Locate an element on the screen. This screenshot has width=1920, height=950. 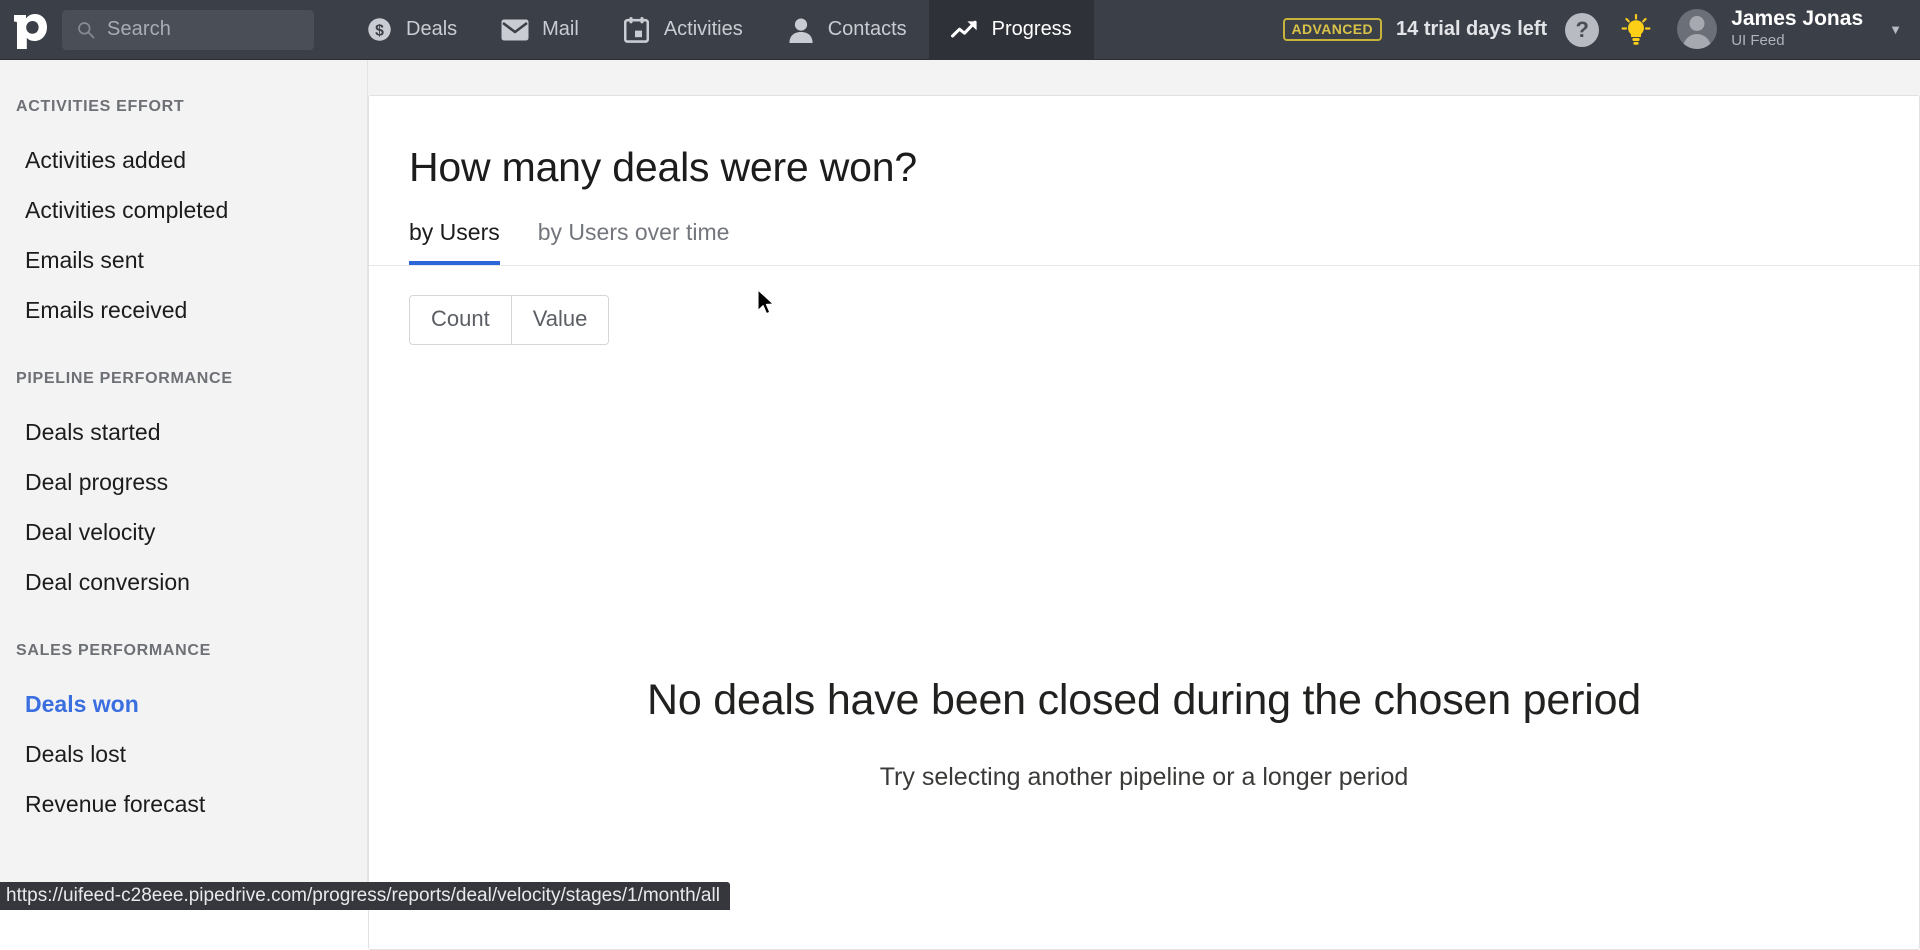
search-input: Search is located at coordinates (188, 30).